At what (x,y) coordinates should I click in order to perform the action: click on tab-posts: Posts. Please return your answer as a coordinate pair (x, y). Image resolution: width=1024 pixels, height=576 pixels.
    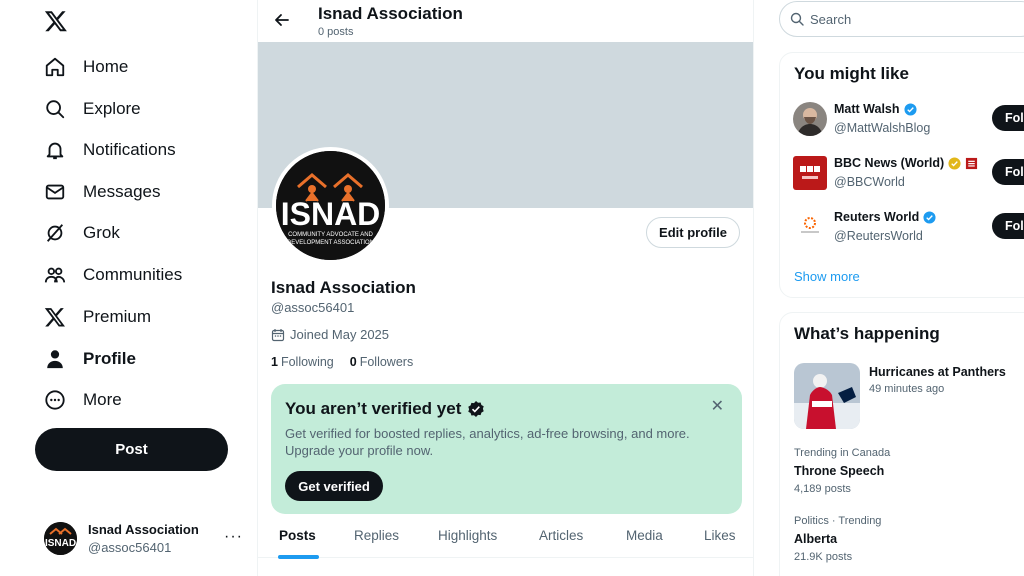
    Looking at the image, I should click on (297, 535).